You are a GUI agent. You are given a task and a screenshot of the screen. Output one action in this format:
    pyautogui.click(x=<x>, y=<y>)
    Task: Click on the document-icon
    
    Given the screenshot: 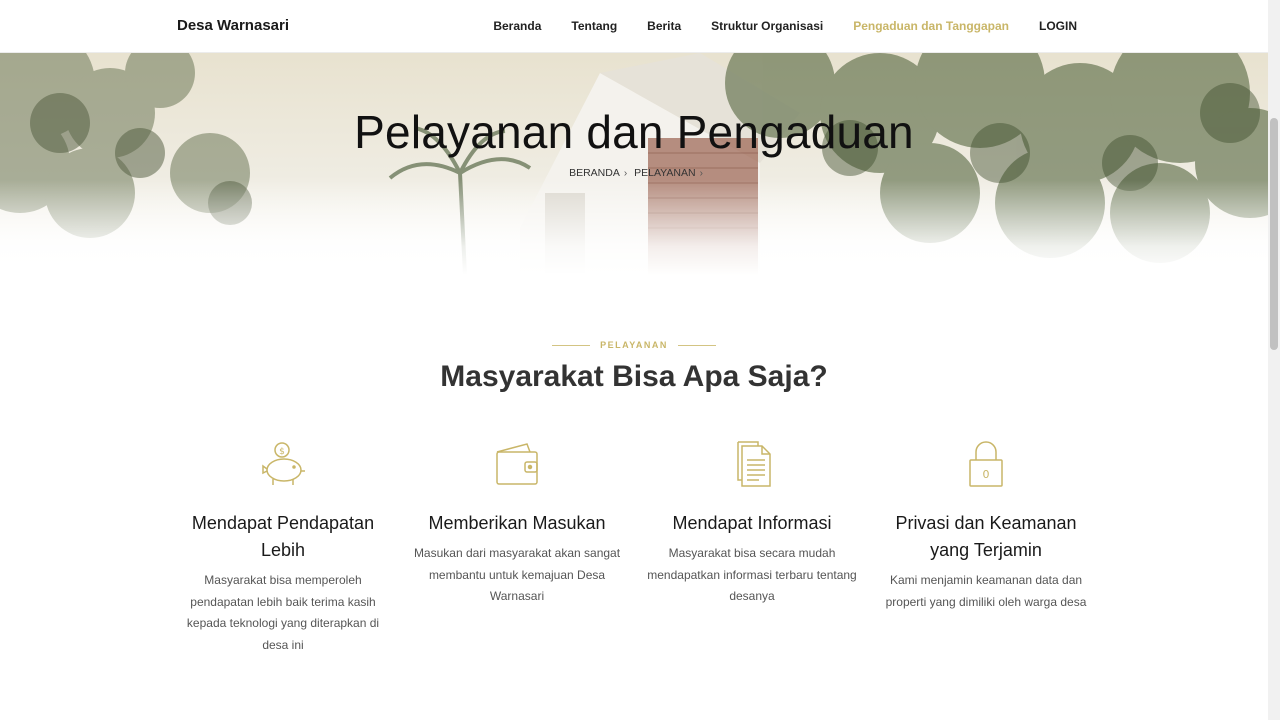 What is the action you would take?
    pyautogui.click(x=754, y=464)
    